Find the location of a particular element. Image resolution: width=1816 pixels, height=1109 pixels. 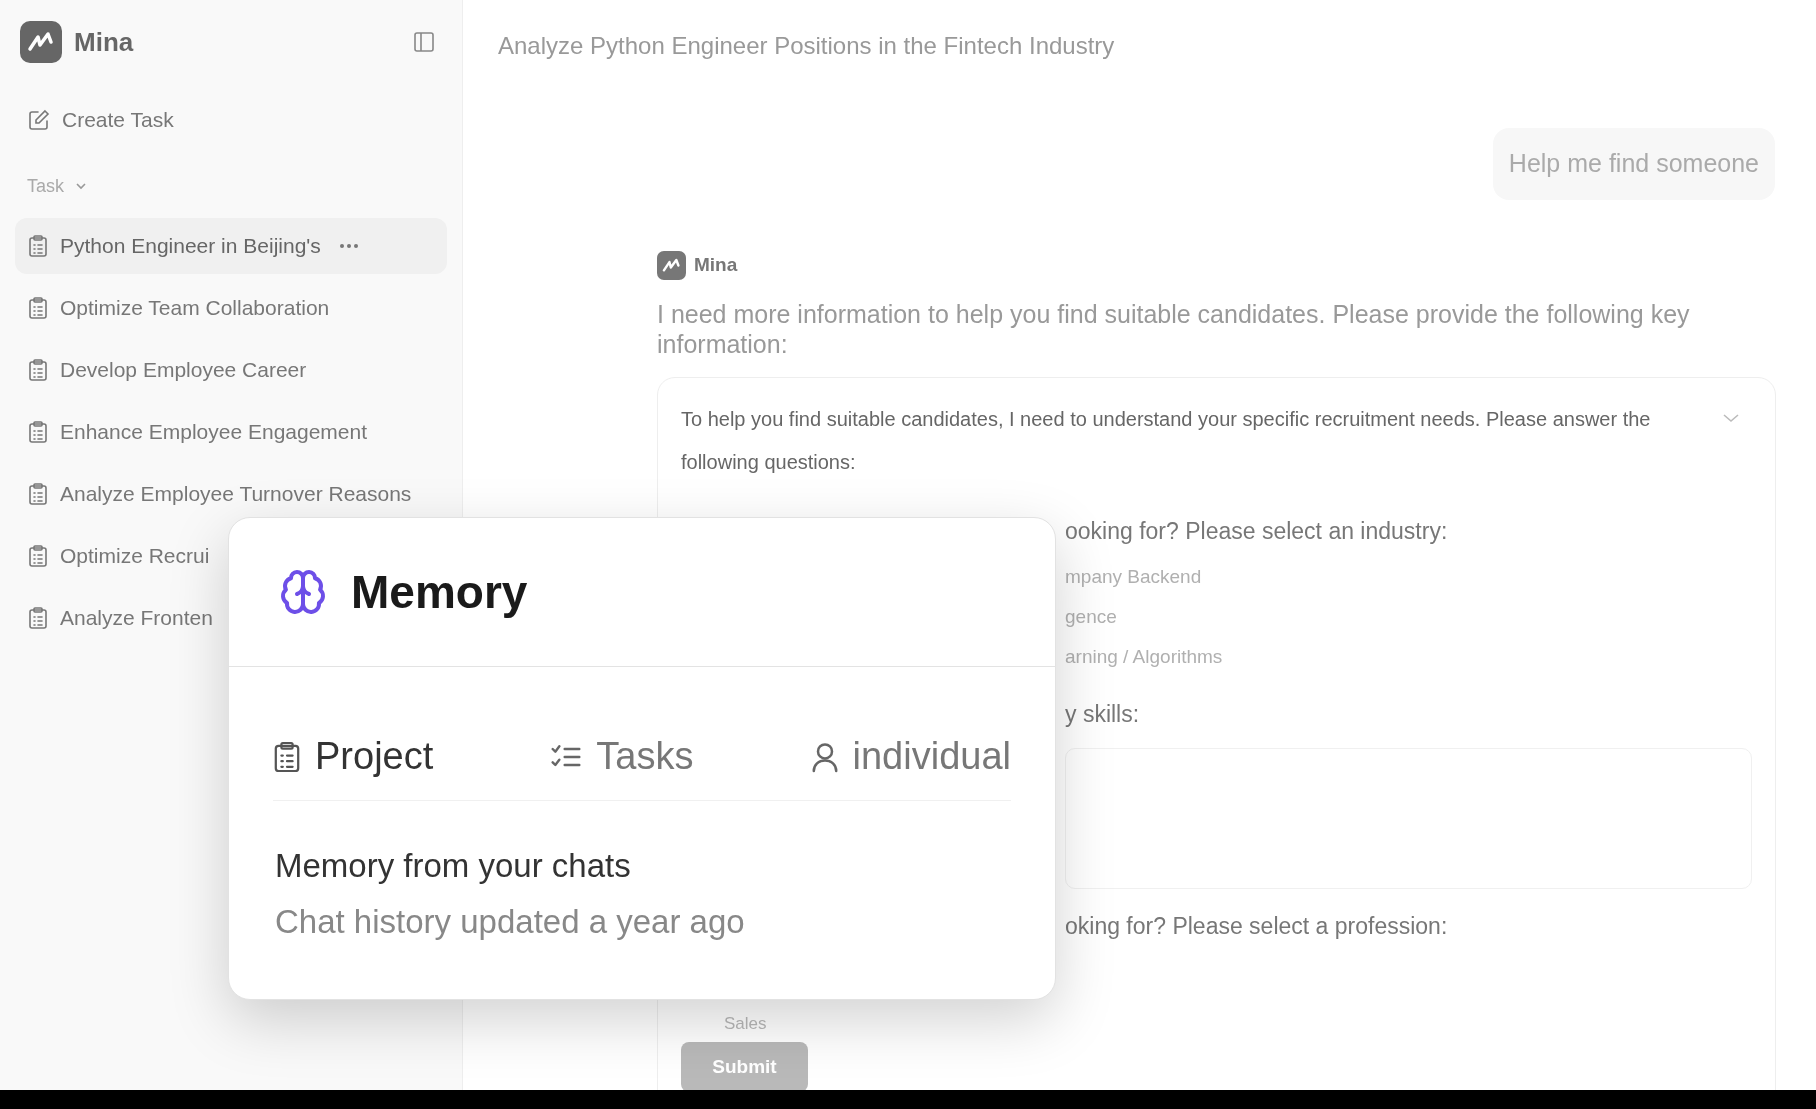

memory-subtitle: Chat history updated a year ago is located at coordinates (510, 921).